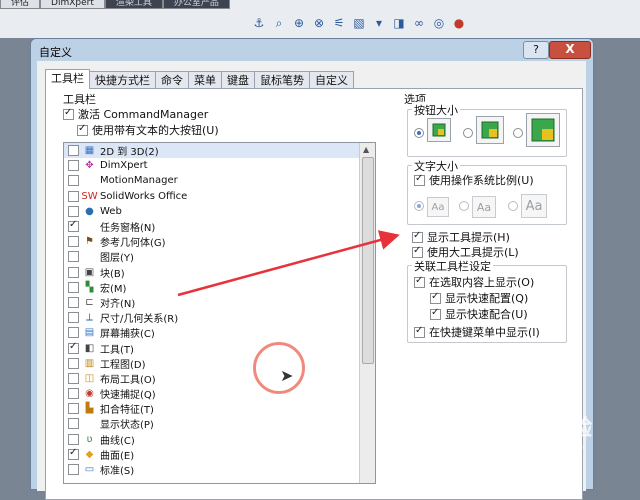  Describe the element at coordinates (67, 79) in the screenshot. I see `tab-toolbars: 工具栏` at that location.